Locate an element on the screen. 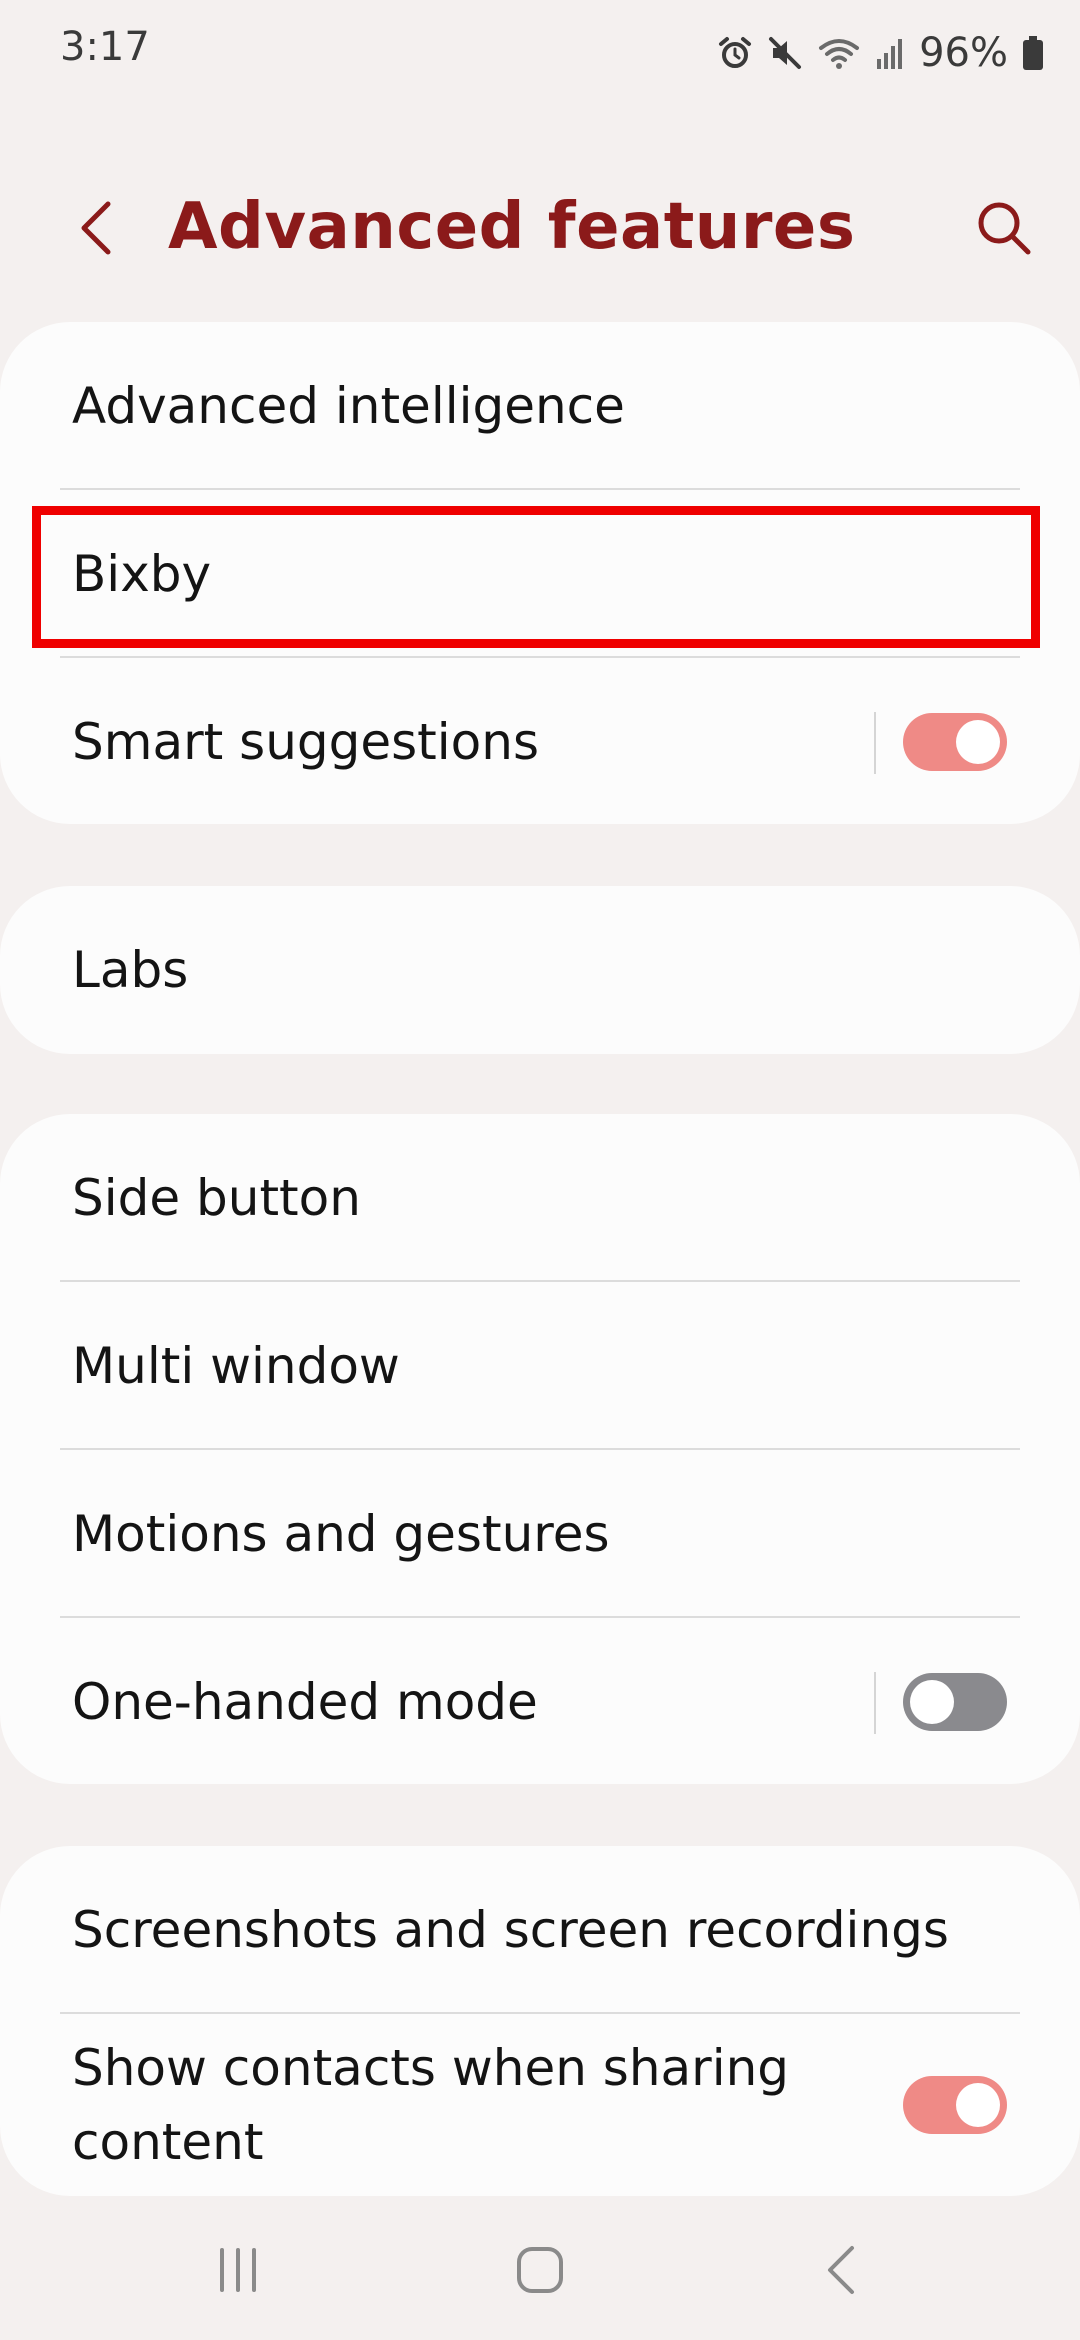 Image resolution: width=1080 pixels, height=2340 pixels. status-icons: 96% is located at coordinates (880, 53).